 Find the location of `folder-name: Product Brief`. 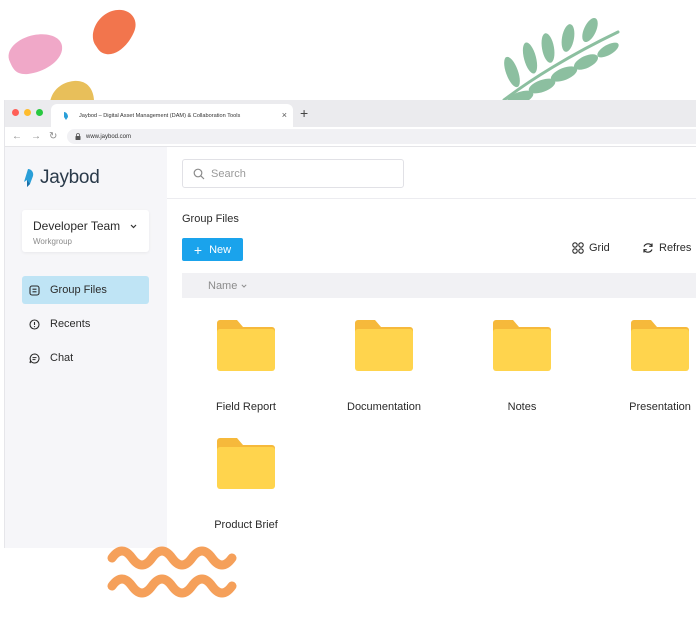

folder-name: Product Brief is located at coordinates (246, 525).